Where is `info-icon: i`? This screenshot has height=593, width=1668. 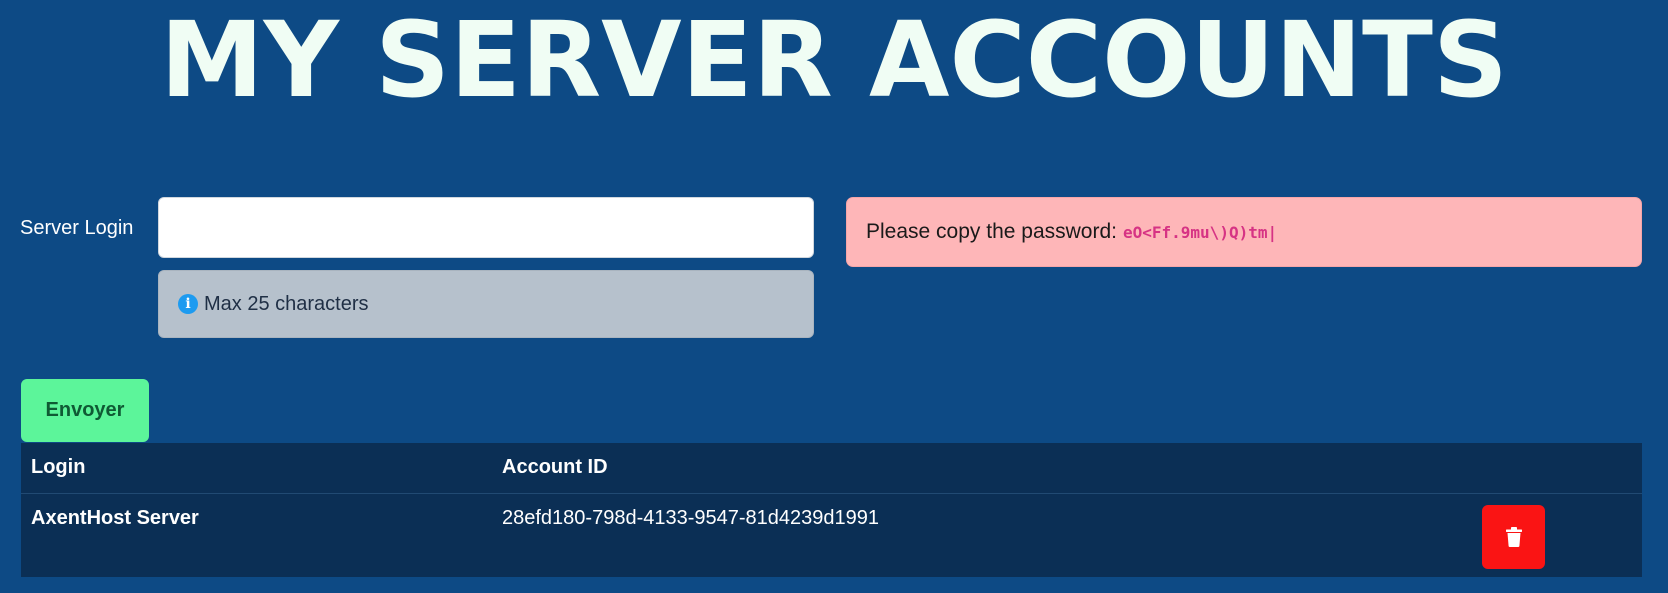
info-icon: i is located at coordinates (188, 304).